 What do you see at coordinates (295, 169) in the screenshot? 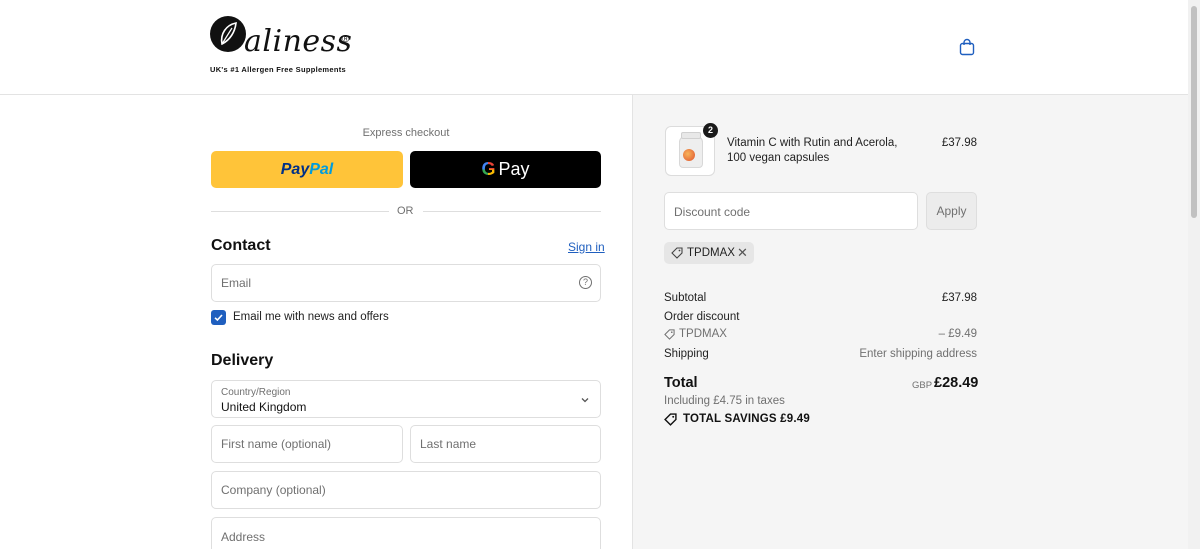
I see `paypal-text-pay: Pay` at bounding box center [295, 169].